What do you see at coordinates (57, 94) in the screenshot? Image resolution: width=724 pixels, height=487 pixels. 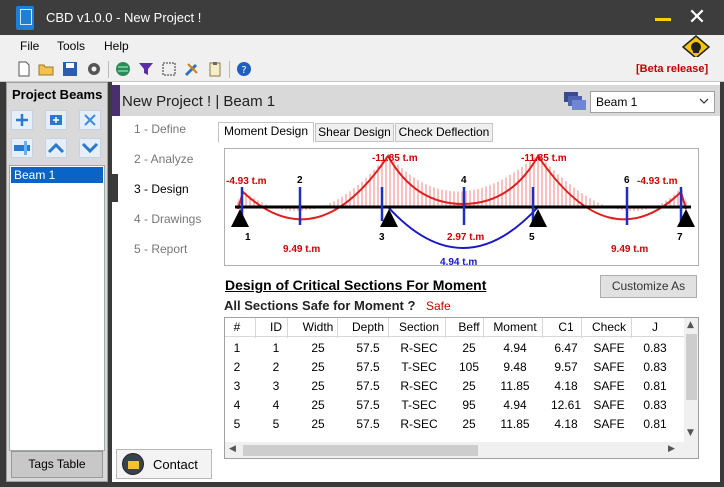 I see `project-beams-title: Project Beams` at bounding box center [57, 94].